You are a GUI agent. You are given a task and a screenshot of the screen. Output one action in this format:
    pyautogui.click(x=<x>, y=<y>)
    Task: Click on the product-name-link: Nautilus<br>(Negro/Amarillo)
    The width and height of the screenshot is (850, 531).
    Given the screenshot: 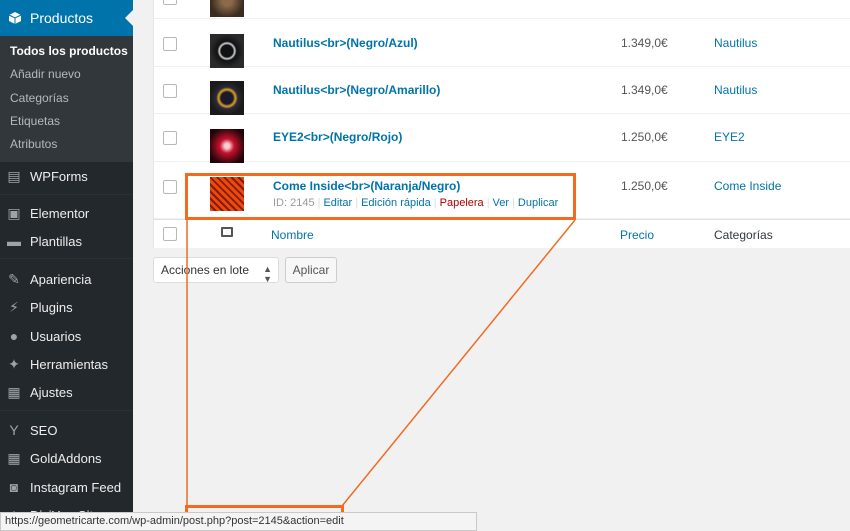 What is the action you would take?
    pyautogui.click(x=356, y=90)
    